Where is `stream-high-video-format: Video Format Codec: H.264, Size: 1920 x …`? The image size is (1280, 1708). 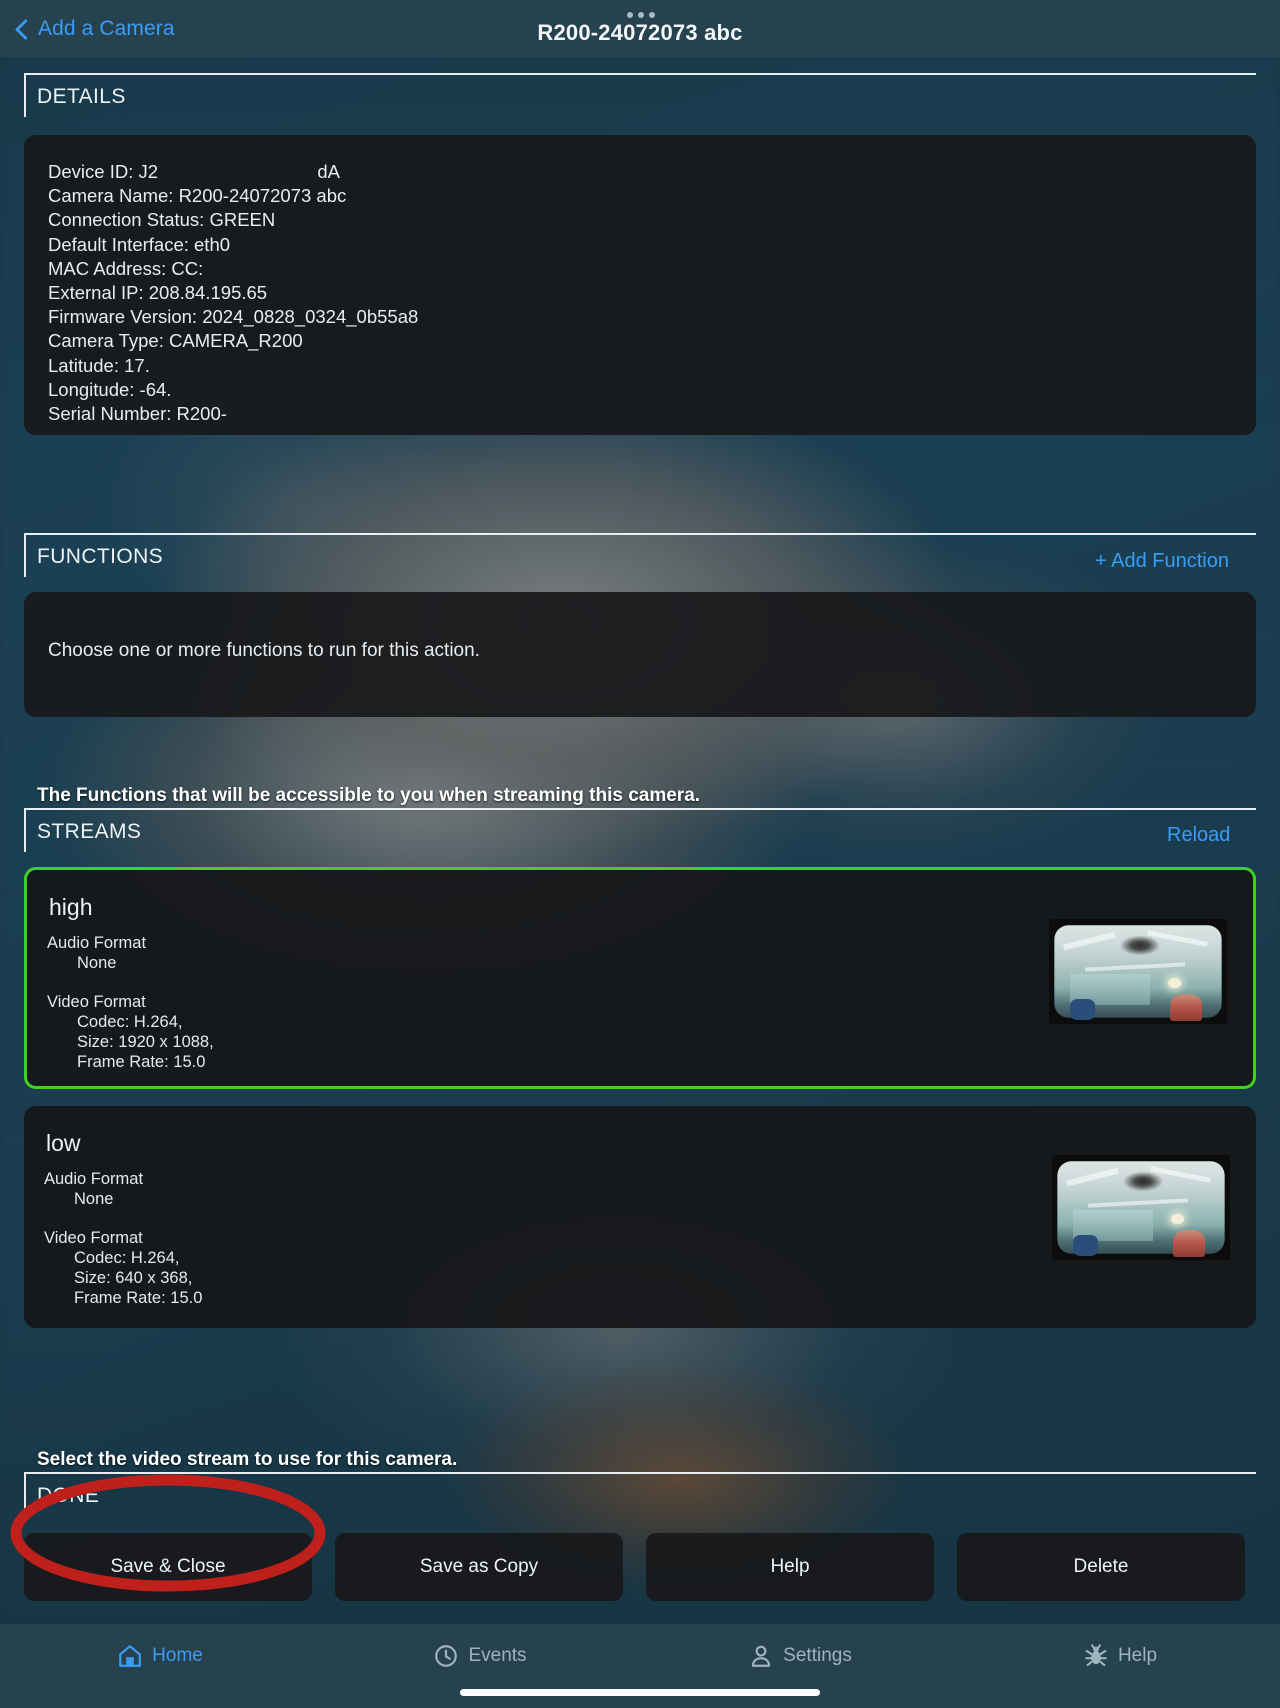
stream-high-video-format: Video Format Codec: H.264, Size: 1920 x … is located at coordinates (130, 1032).